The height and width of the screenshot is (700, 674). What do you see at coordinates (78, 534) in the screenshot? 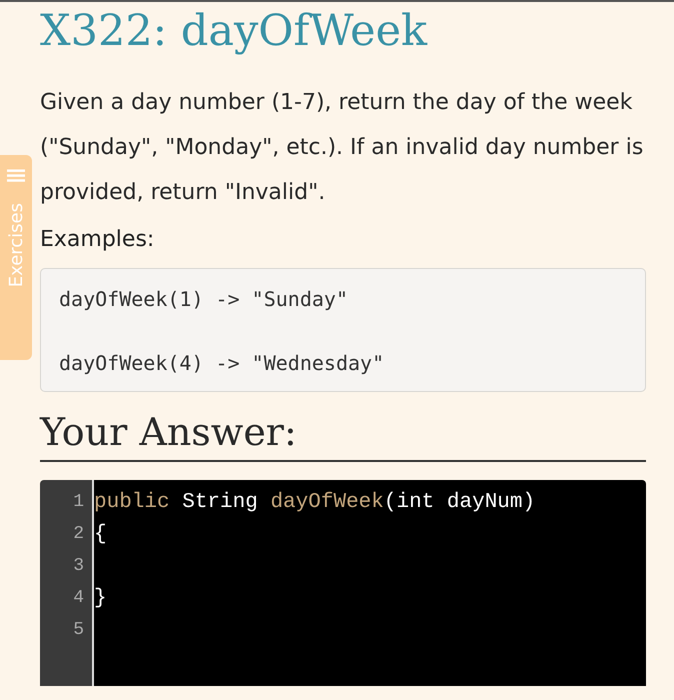
I see `line-number: 2` at bounding box center [78, 534].